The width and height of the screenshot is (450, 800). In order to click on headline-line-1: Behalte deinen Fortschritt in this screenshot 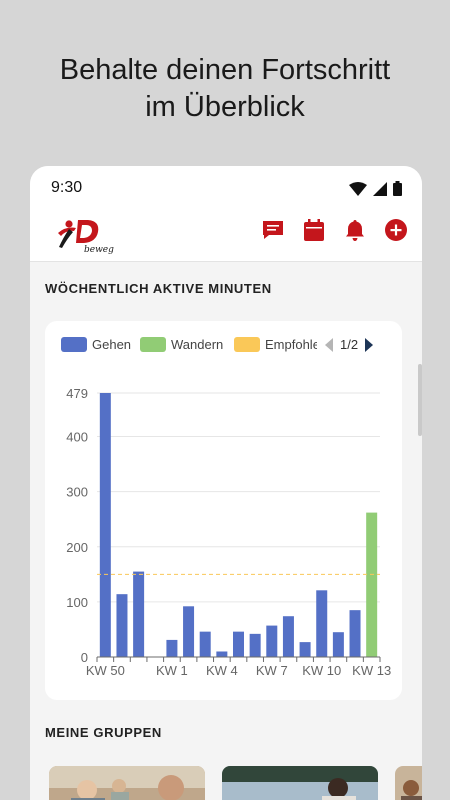, I will do `click(225, 70)`.